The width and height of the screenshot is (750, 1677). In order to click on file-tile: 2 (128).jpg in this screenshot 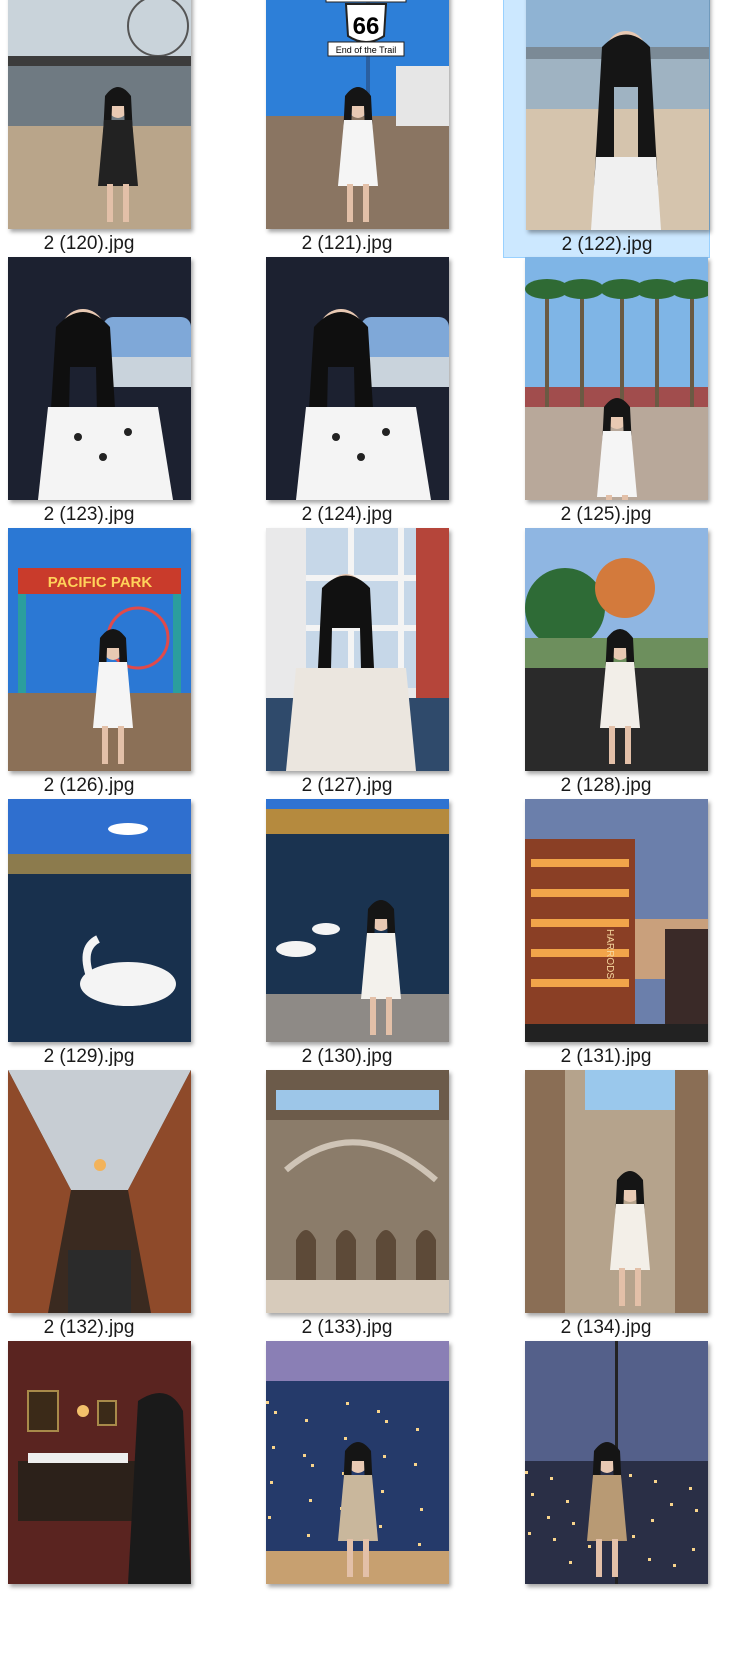, I will do `click(606, 664)`.